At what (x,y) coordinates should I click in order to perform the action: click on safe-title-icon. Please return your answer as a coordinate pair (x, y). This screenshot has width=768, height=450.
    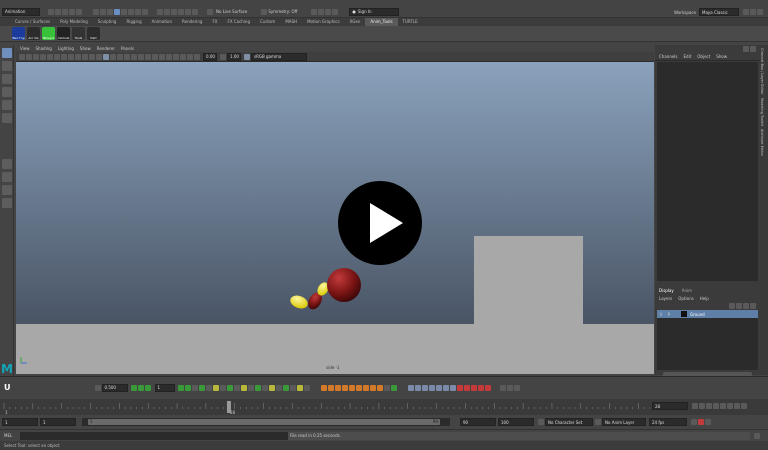
    Looking at the image, I should click on (92, 56).